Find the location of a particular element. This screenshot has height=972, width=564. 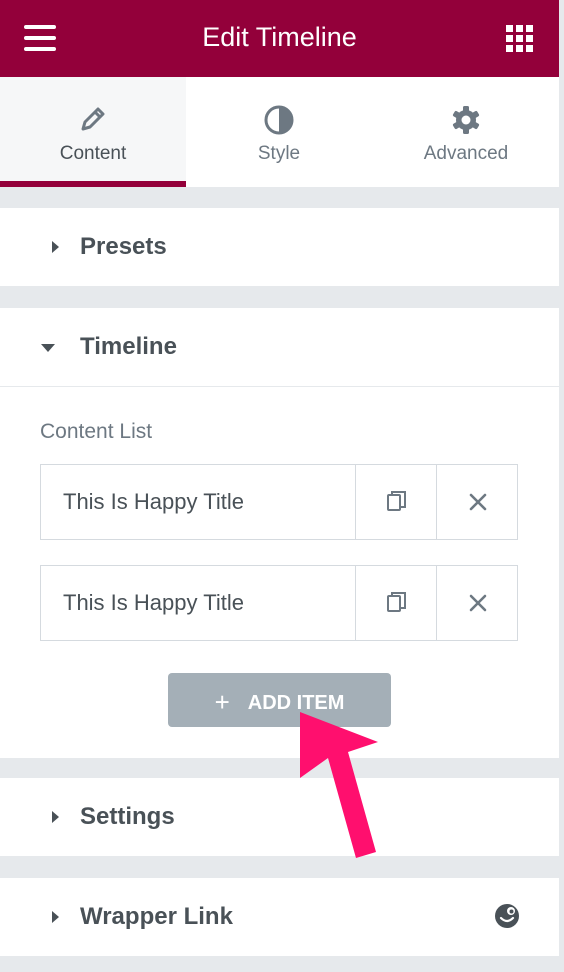

add-item-label: ADD ITEM is located at coordinates (296, 703).